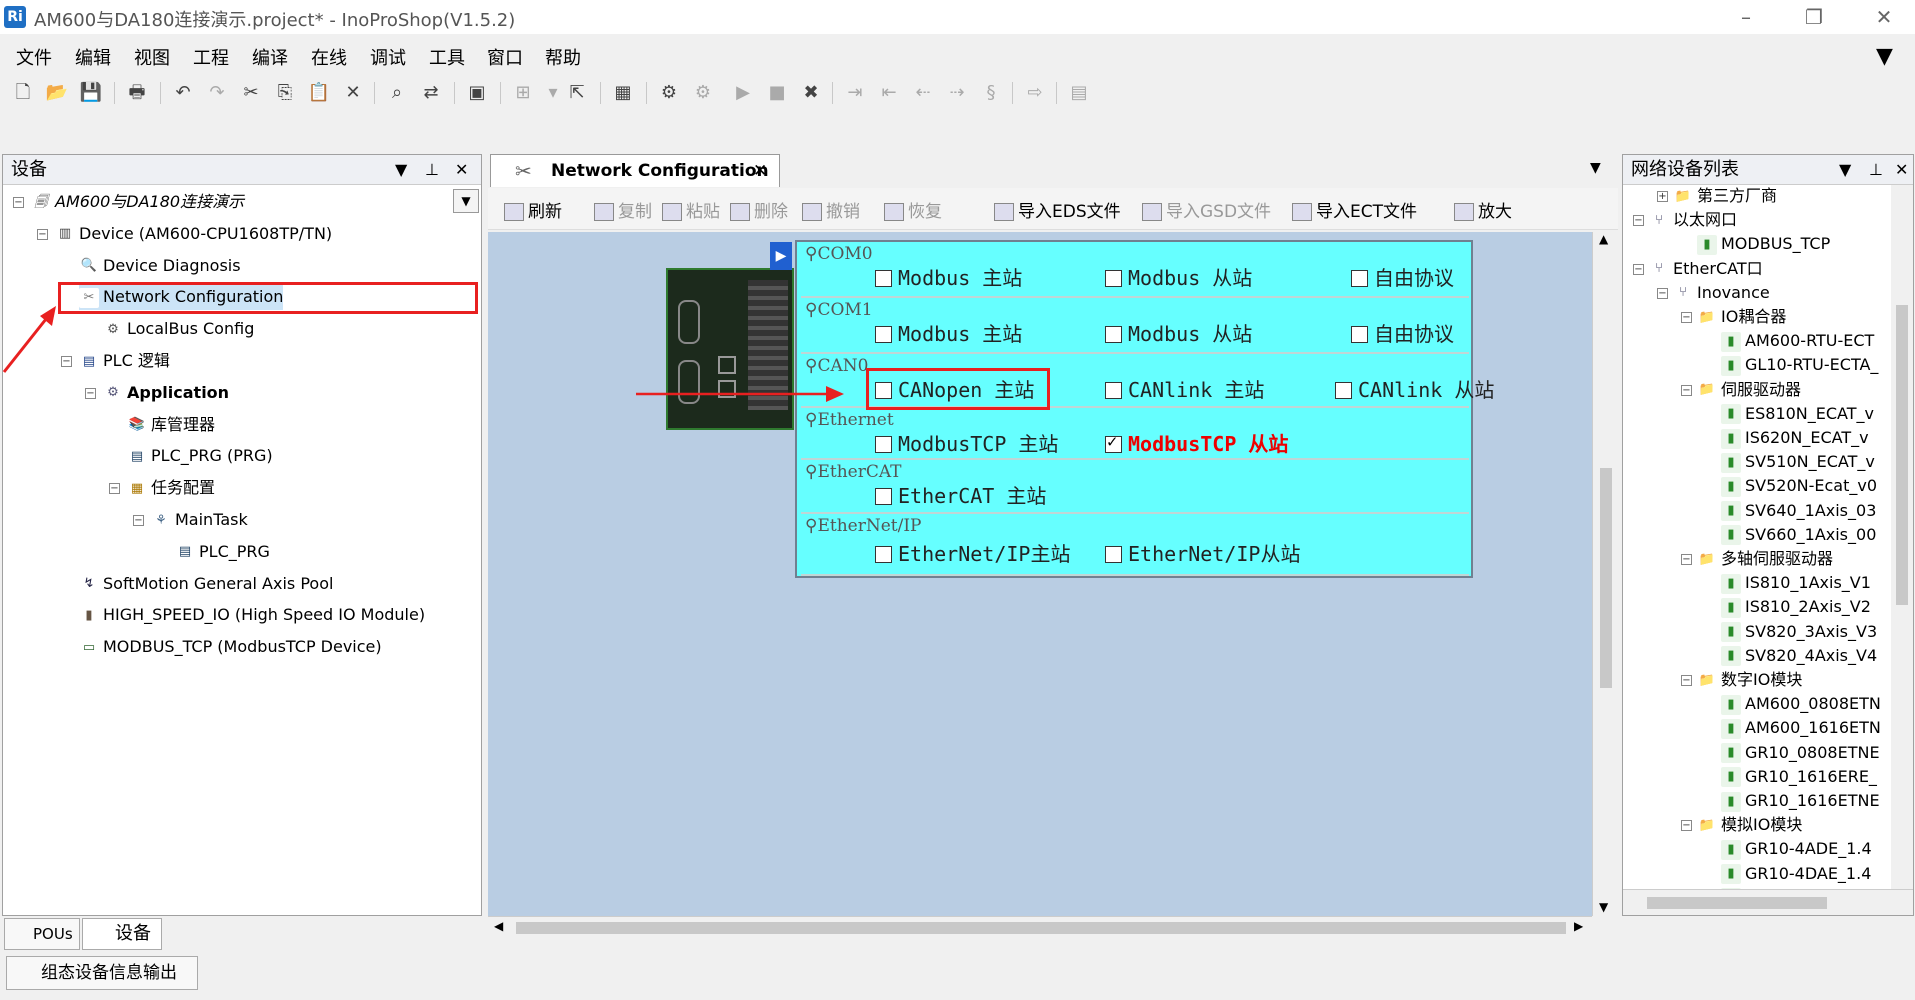  What do you see at coordinates (171, 488) in the screenshot?
I see `device-tree-item: ▦ 任务配置` at bounding box center [171, 488].